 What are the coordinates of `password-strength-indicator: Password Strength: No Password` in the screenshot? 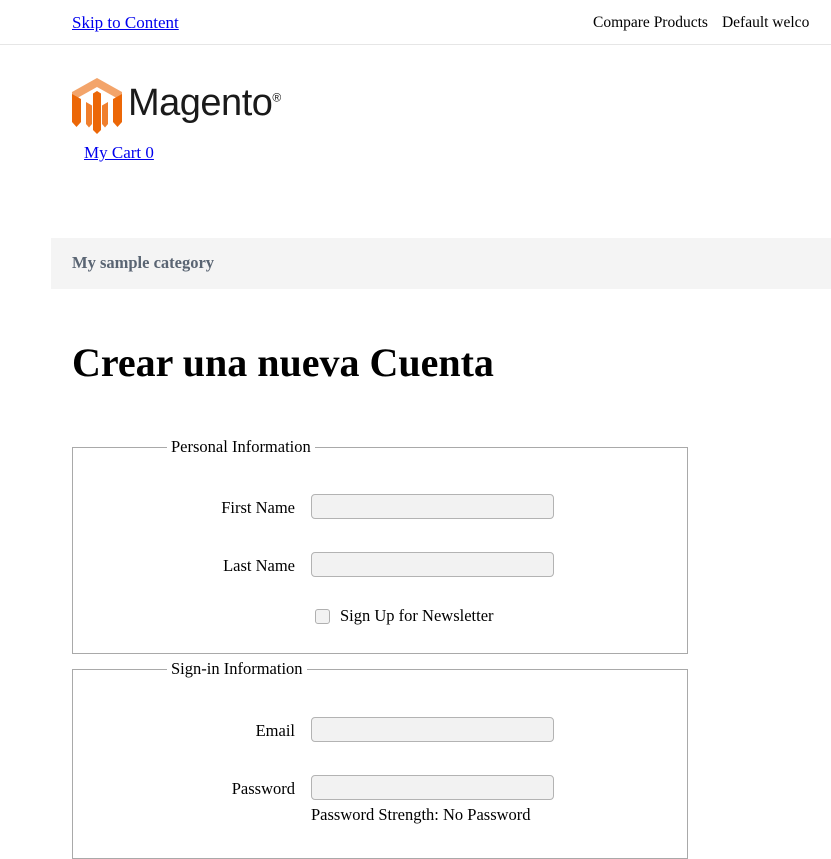 It's located at (421, 814).